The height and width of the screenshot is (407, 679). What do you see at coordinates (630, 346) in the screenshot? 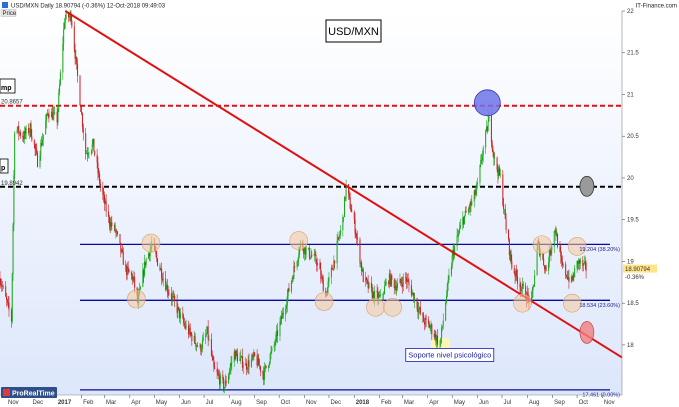
I see `y-tick-label: 18` at bounding box center [630, 346].